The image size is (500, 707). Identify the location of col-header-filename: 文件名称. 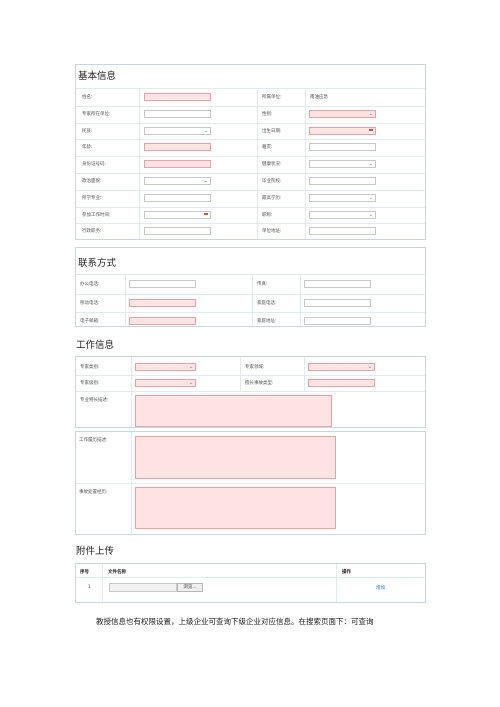
(117, 572).